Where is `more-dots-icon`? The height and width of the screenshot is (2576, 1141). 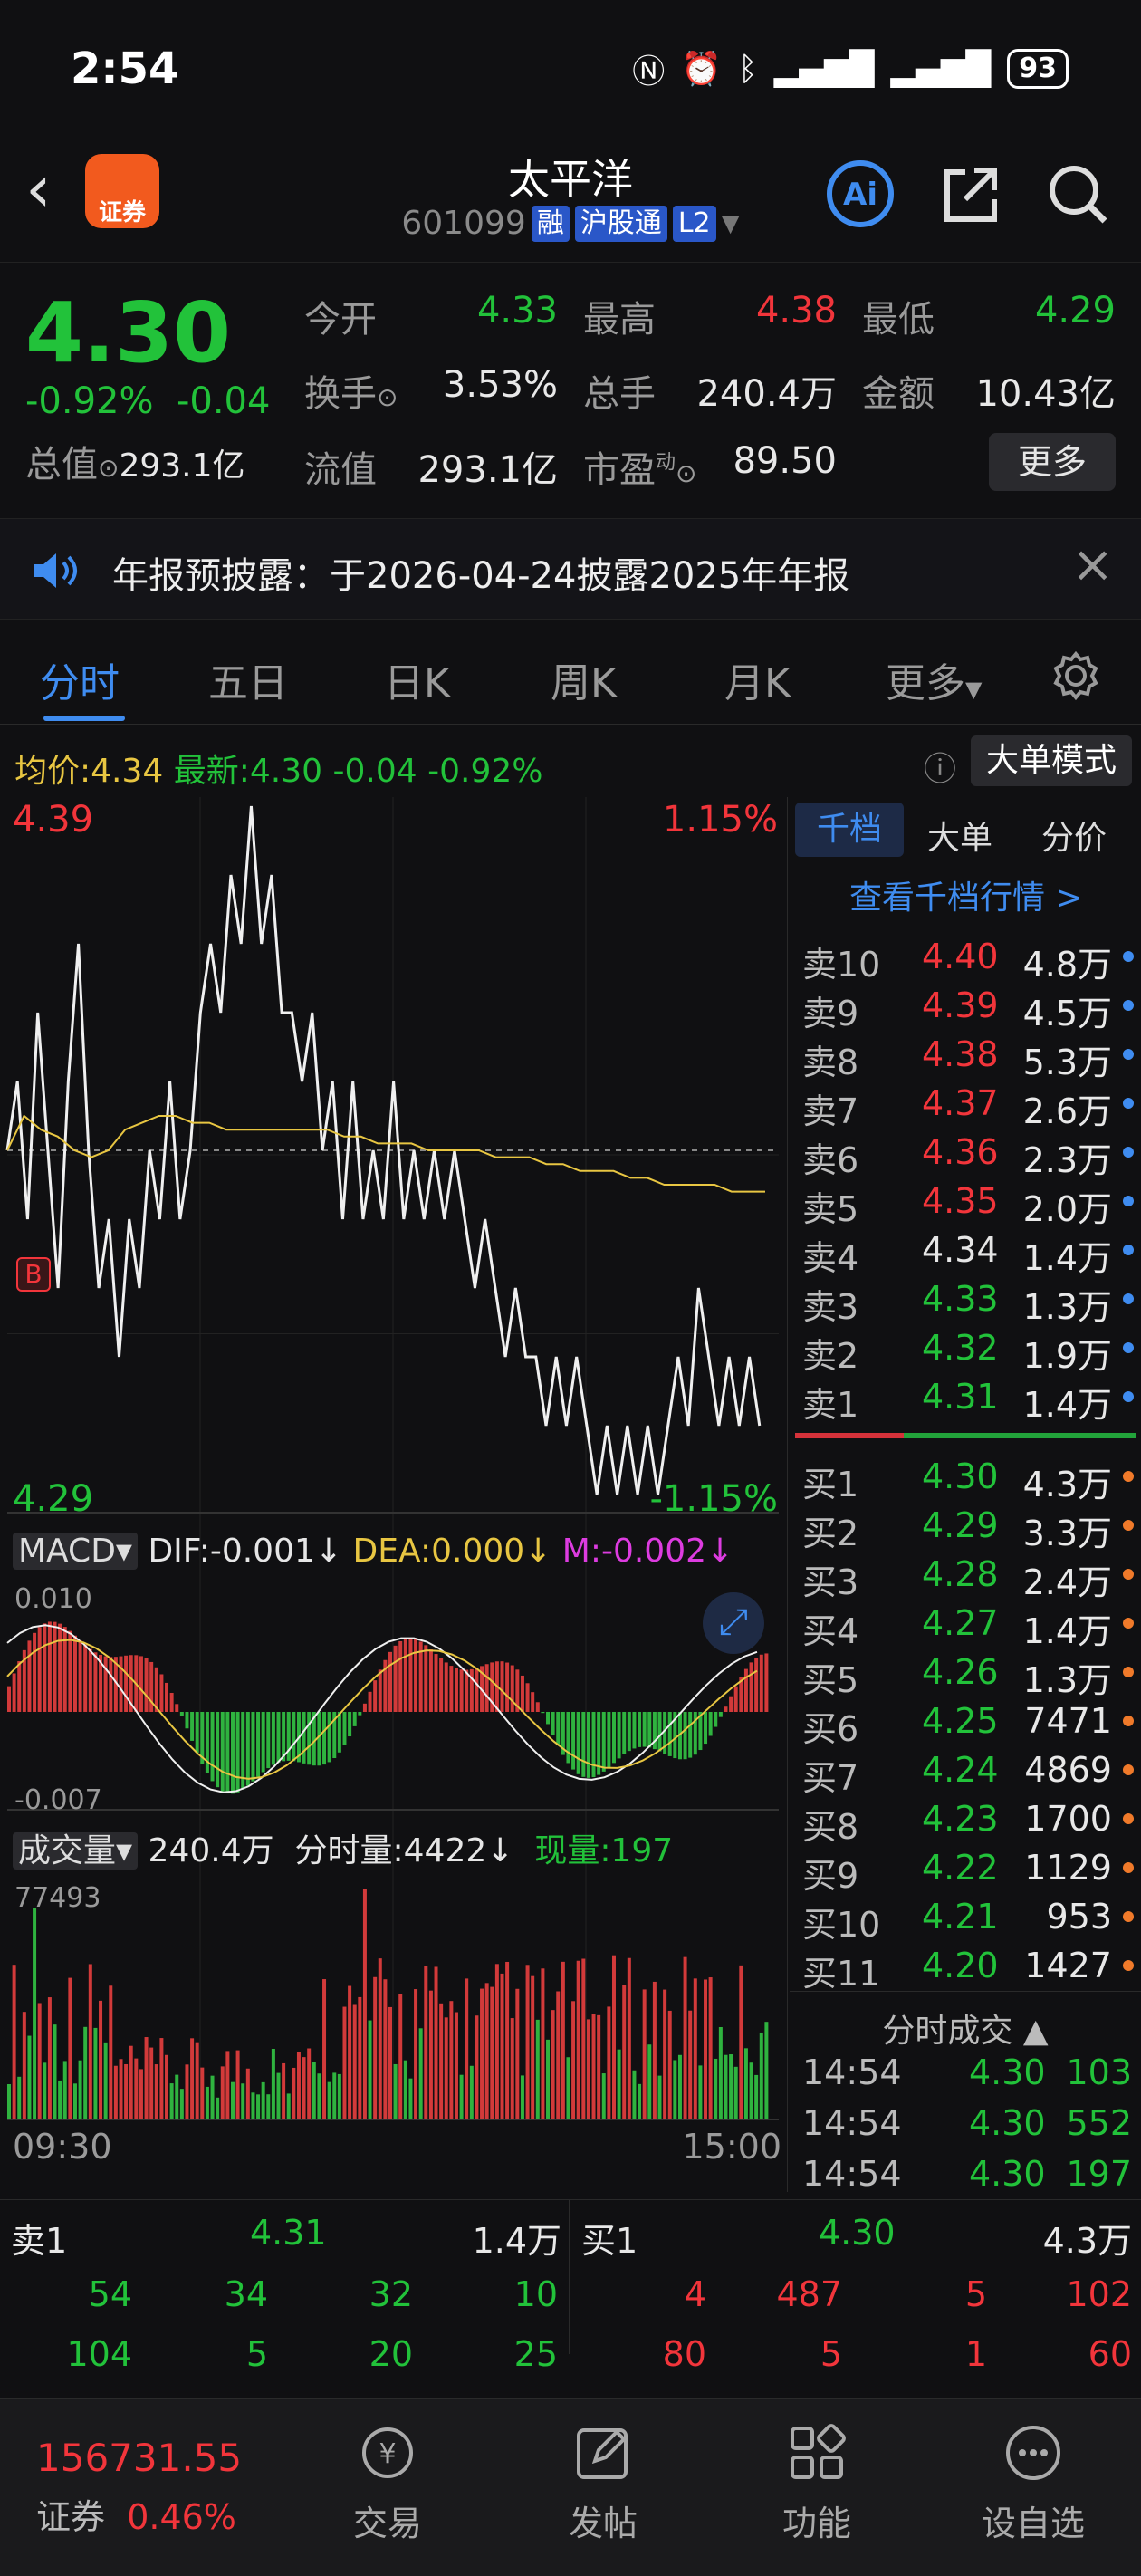
more-dots-icon is located at coordinates (1033, 2453).